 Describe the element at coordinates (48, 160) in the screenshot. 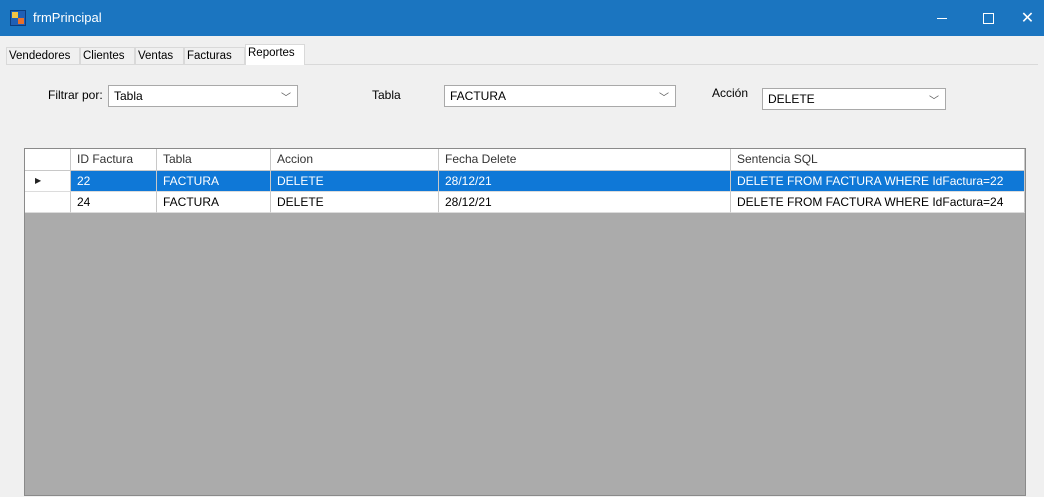

I see `grid-corner` at that location.